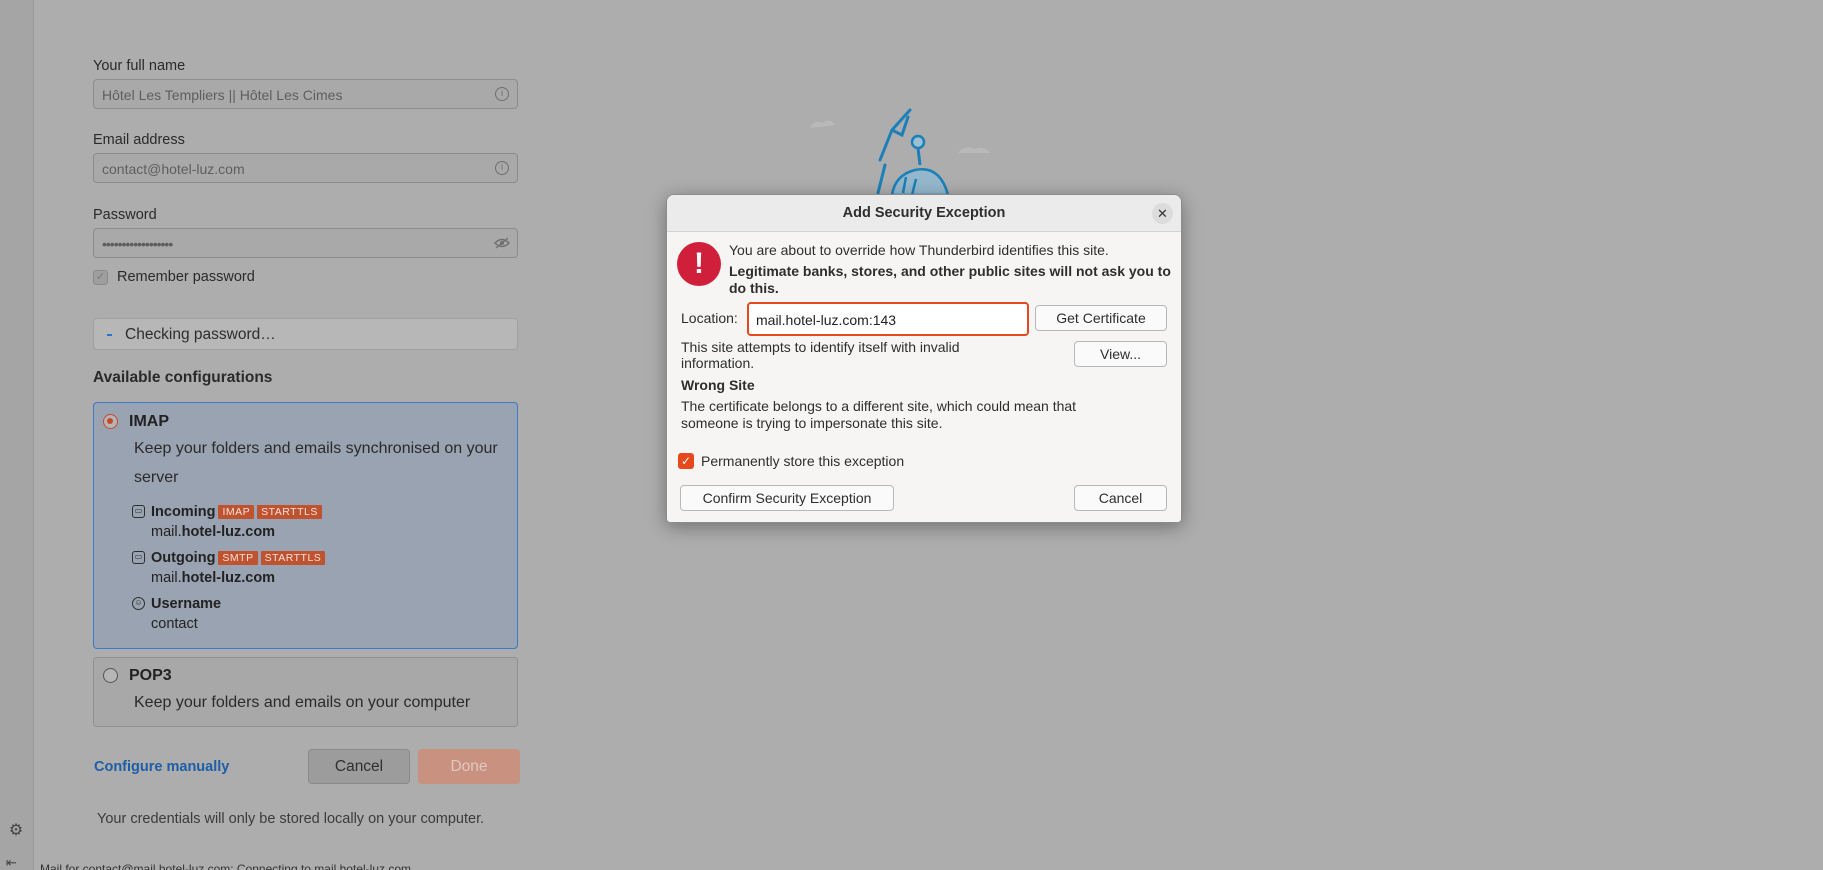 The image size is (1823, 870). I want to click on outgoing-protocol-tag: SMTP, so click(238, 558).